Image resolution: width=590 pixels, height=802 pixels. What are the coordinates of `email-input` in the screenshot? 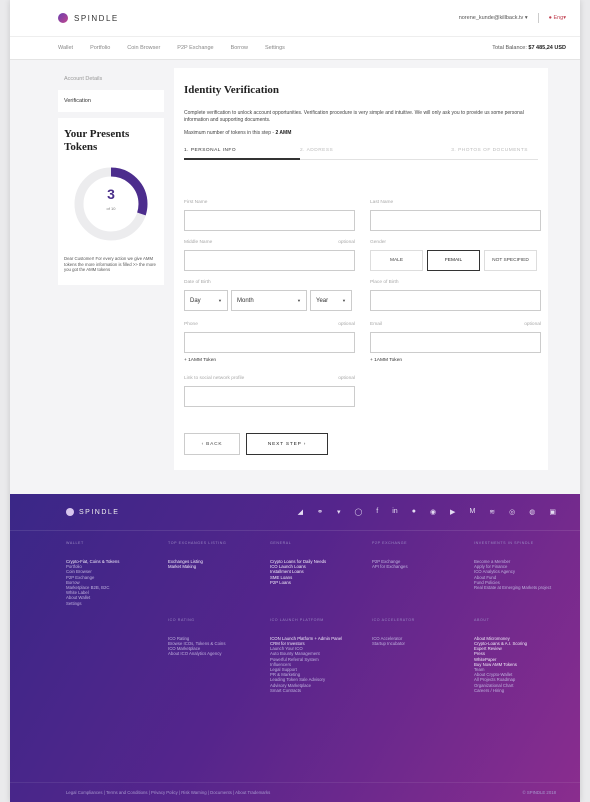 It's located at (455, 342).